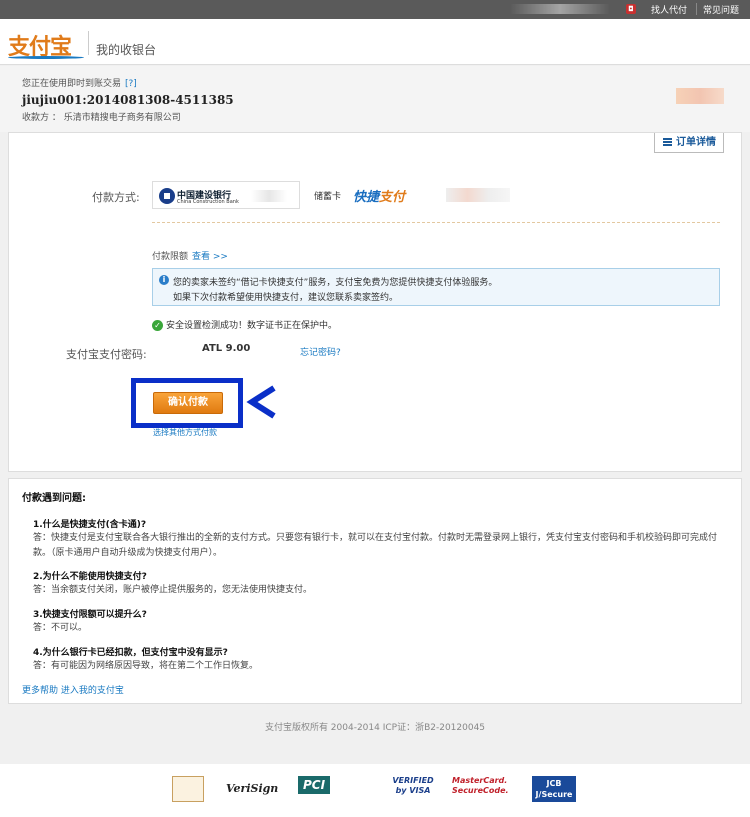 The height and width of the screenshot is (817, 750). Describe the element at coordinates (314, 785) in the screenshot. I see `pci-label: PCI` at that location.